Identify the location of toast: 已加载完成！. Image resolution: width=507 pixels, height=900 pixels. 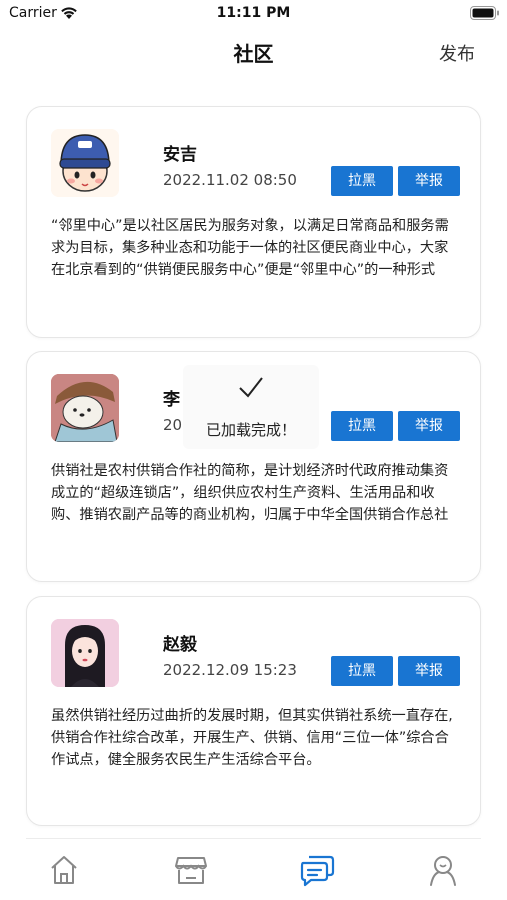
(251, 407).